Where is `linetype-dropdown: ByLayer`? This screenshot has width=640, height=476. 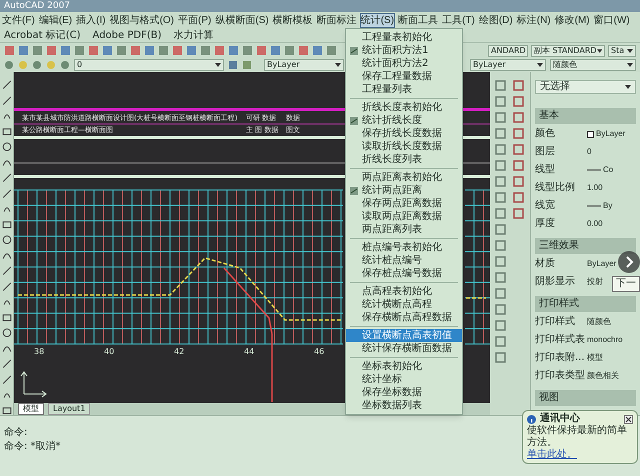 linetype-dropdown: ByLayer is located at coordinates (508, 65).